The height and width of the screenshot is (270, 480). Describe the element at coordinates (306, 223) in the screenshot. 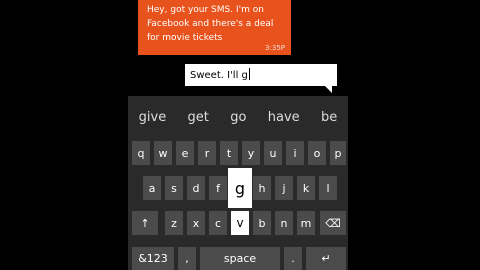

I see `key-m: m` at that location.